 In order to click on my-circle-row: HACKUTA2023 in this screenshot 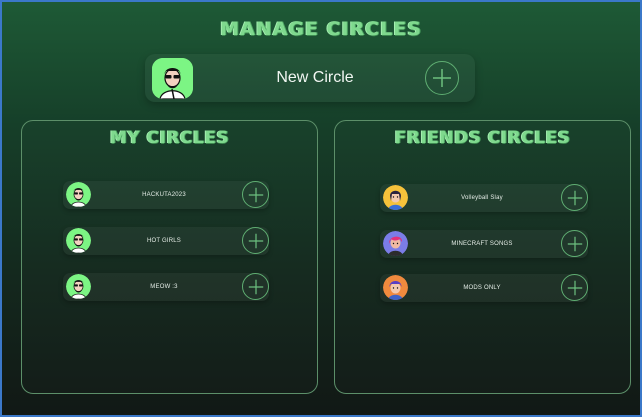, I will do `click(166, 195)`.